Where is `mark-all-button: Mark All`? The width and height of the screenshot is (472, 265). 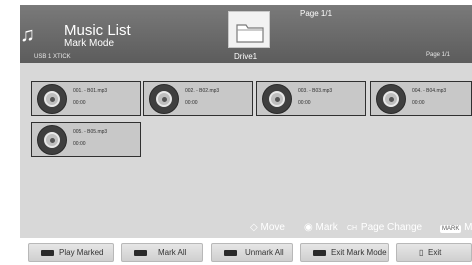 mark-all-button: Mark All is located at coordinates (162, 252).